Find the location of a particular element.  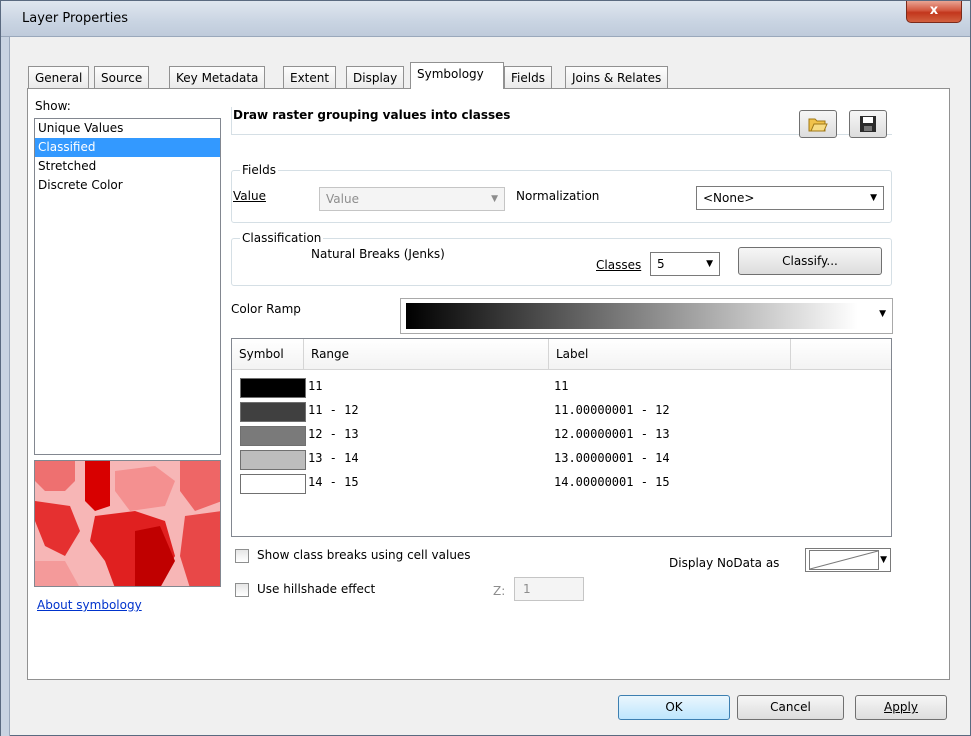

show-label: Show: is located at coordinates (53, 106).